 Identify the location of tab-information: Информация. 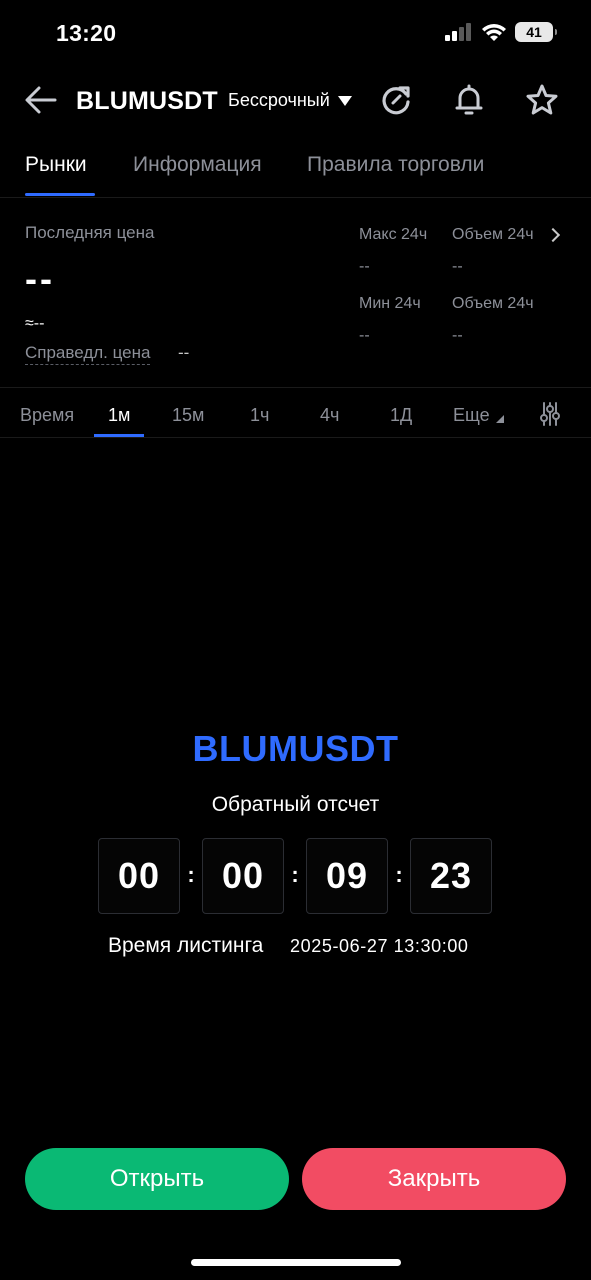
(197, 165).